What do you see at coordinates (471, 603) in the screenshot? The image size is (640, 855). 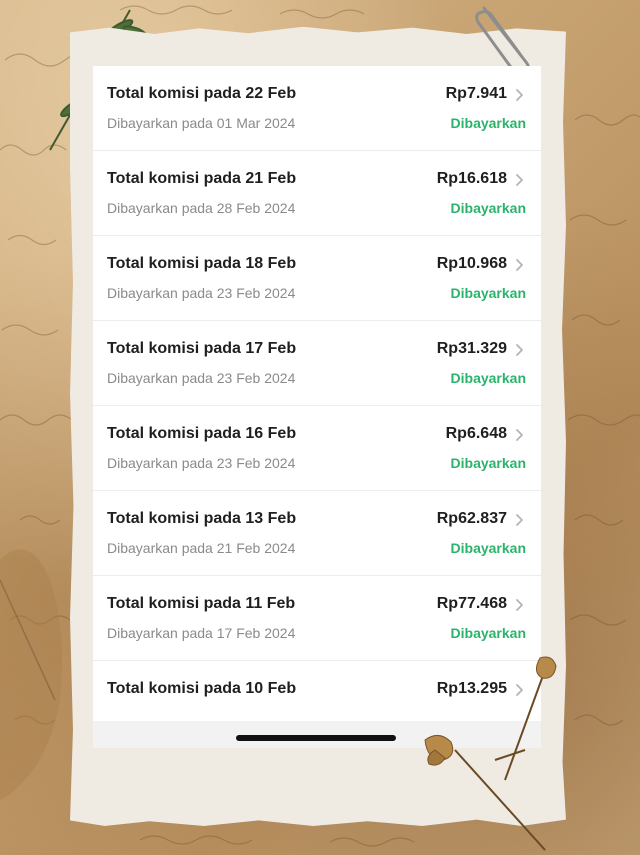 I see `commission-amount: Rp77.468` at bounding box center [471, 603].